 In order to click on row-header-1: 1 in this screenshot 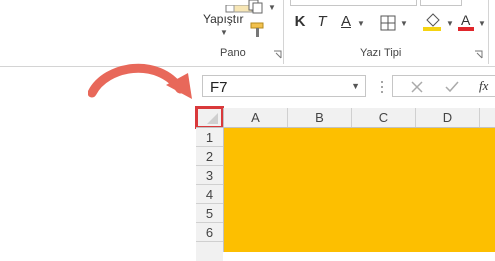, I will do `click(209, 137)`.